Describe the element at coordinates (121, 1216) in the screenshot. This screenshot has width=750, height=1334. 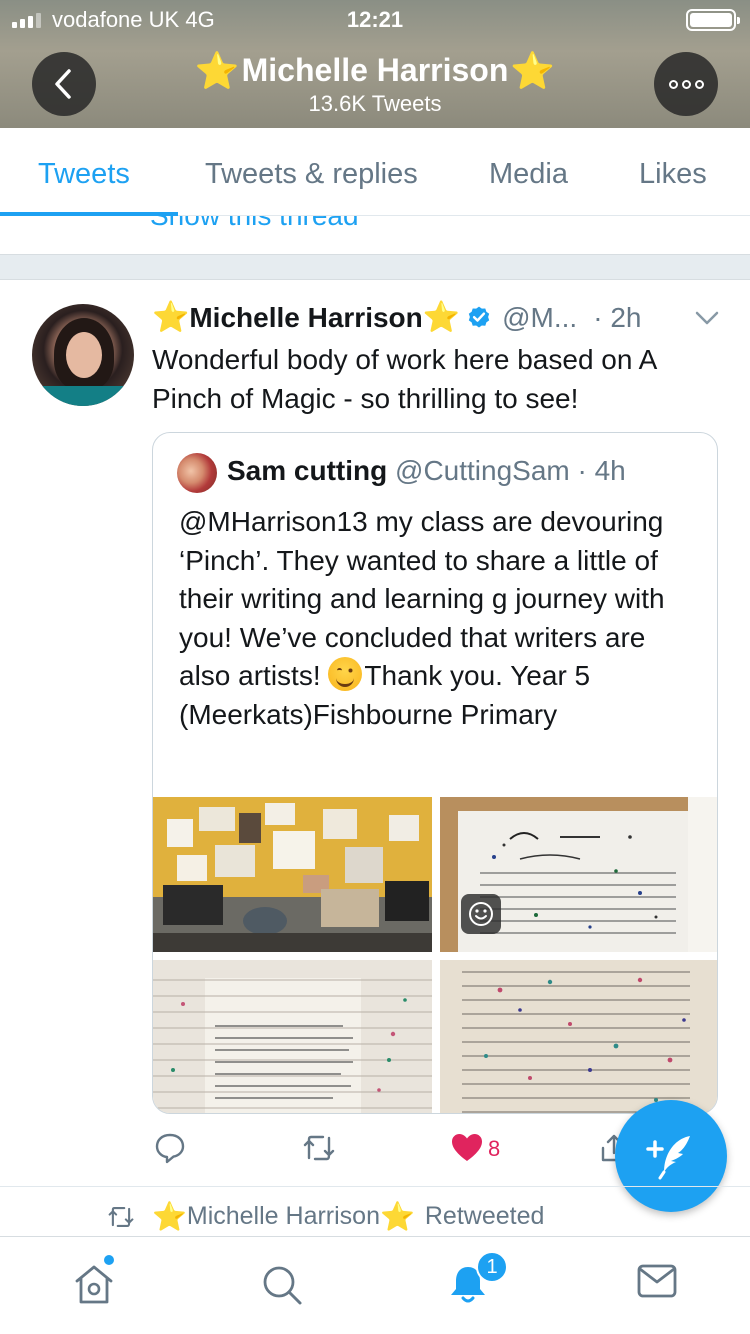
I see `retweet-small-icon` at that location.